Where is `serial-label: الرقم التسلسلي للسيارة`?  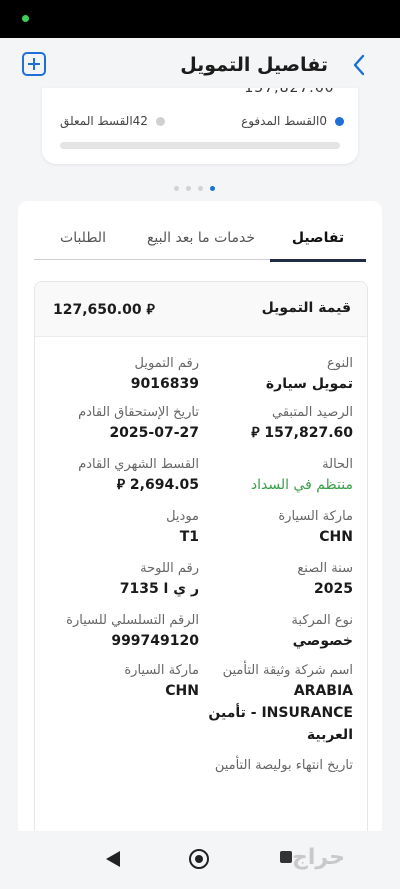
serial-label: الرقم التسلسلي للسيارة is located at coordinates (132, 620).